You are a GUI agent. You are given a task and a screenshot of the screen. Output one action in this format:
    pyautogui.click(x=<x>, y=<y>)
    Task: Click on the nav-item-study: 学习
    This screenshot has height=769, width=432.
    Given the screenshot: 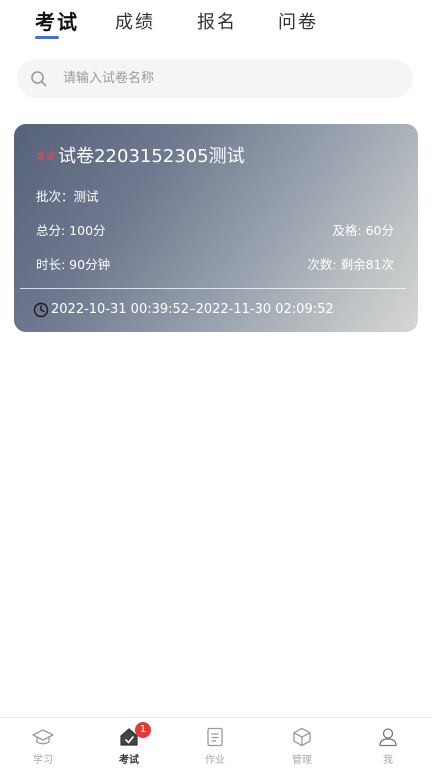 What is the action you would take?
    pyautogui.click(x=43, y=743)
    